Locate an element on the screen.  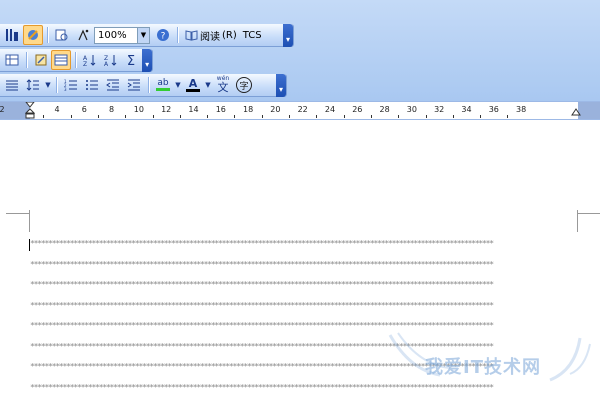
ruler-label: 18 is located at coordinates (248, 109).